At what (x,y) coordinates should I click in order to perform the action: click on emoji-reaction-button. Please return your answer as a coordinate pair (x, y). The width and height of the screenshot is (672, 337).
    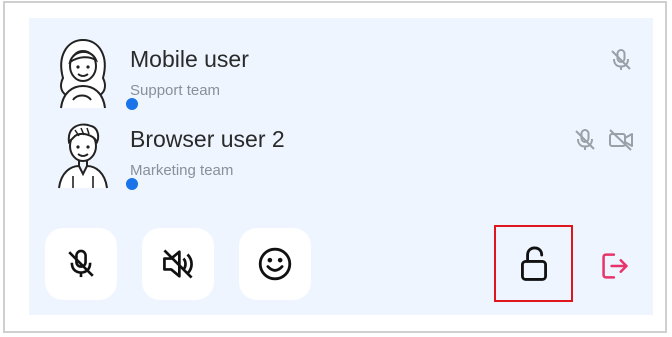
    Looking at the image, I should click on (275, 264).